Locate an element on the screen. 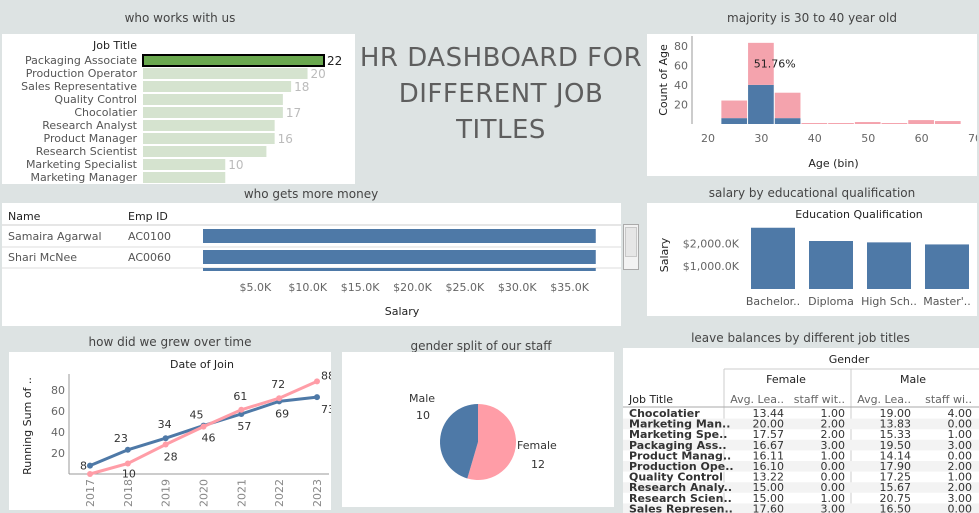  age-y-tick: 40 is located at coordinates (681, 85).